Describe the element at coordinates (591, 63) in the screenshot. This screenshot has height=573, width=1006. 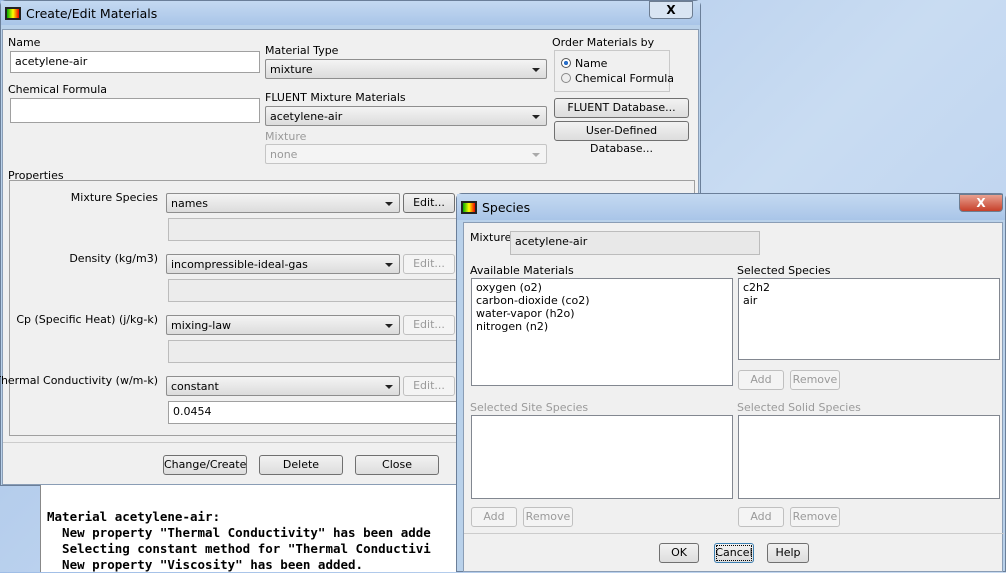
I see `radio-label: Name` at that location.